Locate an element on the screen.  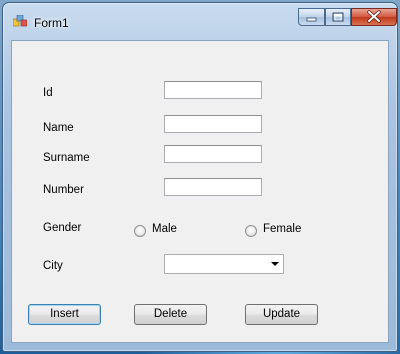
female-radio is located at coordinates (251, 231).